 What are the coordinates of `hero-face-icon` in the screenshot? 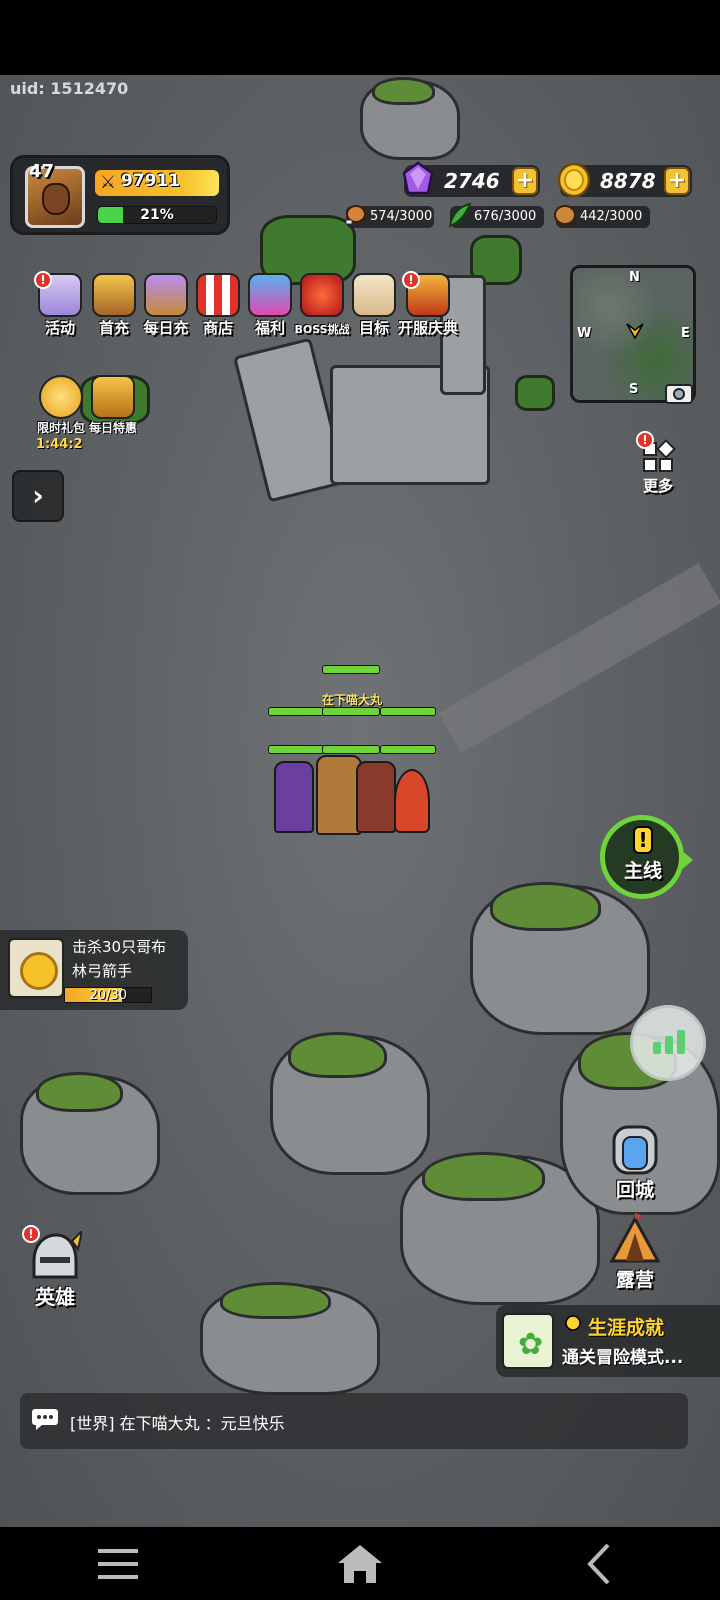 It's located at (56, 199).